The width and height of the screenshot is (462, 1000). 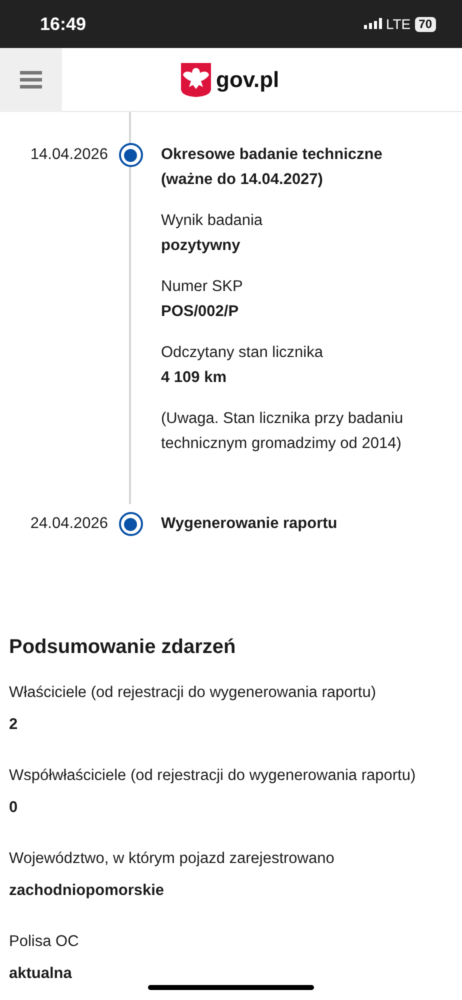 I want to click on summary-label: Współwłaściciele (od rejestracji do wygenerowania raportu), so click(x=213, y=776).